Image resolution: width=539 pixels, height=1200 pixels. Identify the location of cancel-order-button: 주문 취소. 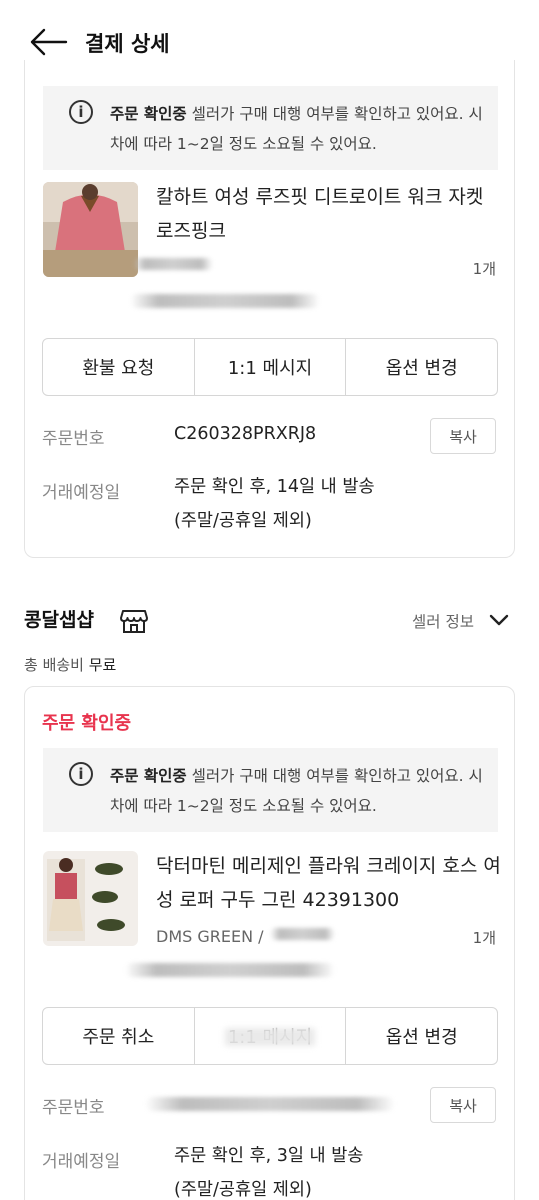
(119, 1036).